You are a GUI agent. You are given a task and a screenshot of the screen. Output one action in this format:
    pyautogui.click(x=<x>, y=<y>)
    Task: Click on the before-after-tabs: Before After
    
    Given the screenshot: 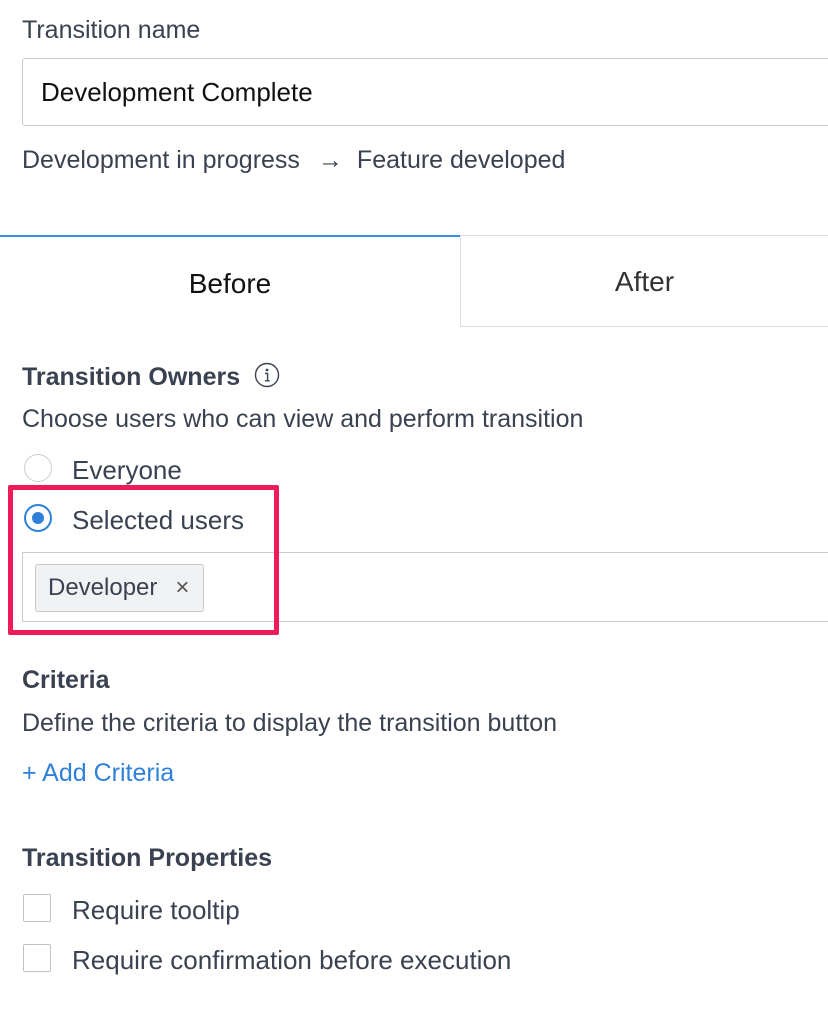 What is the action you would take?
    pyautogui.click(x=414, y=281)
    